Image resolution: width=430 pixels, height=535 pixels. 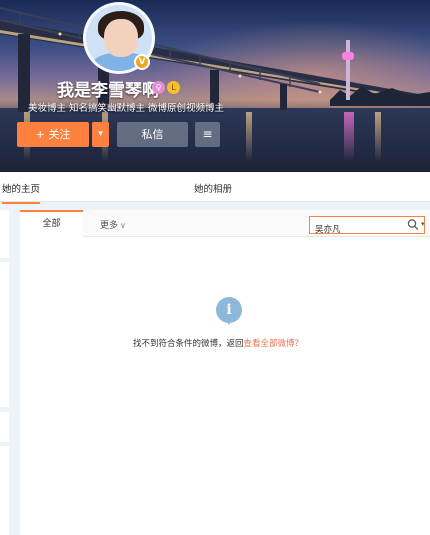 I want to click on profile-name: 我是李雪琴啊, so click(x=108, y=91).